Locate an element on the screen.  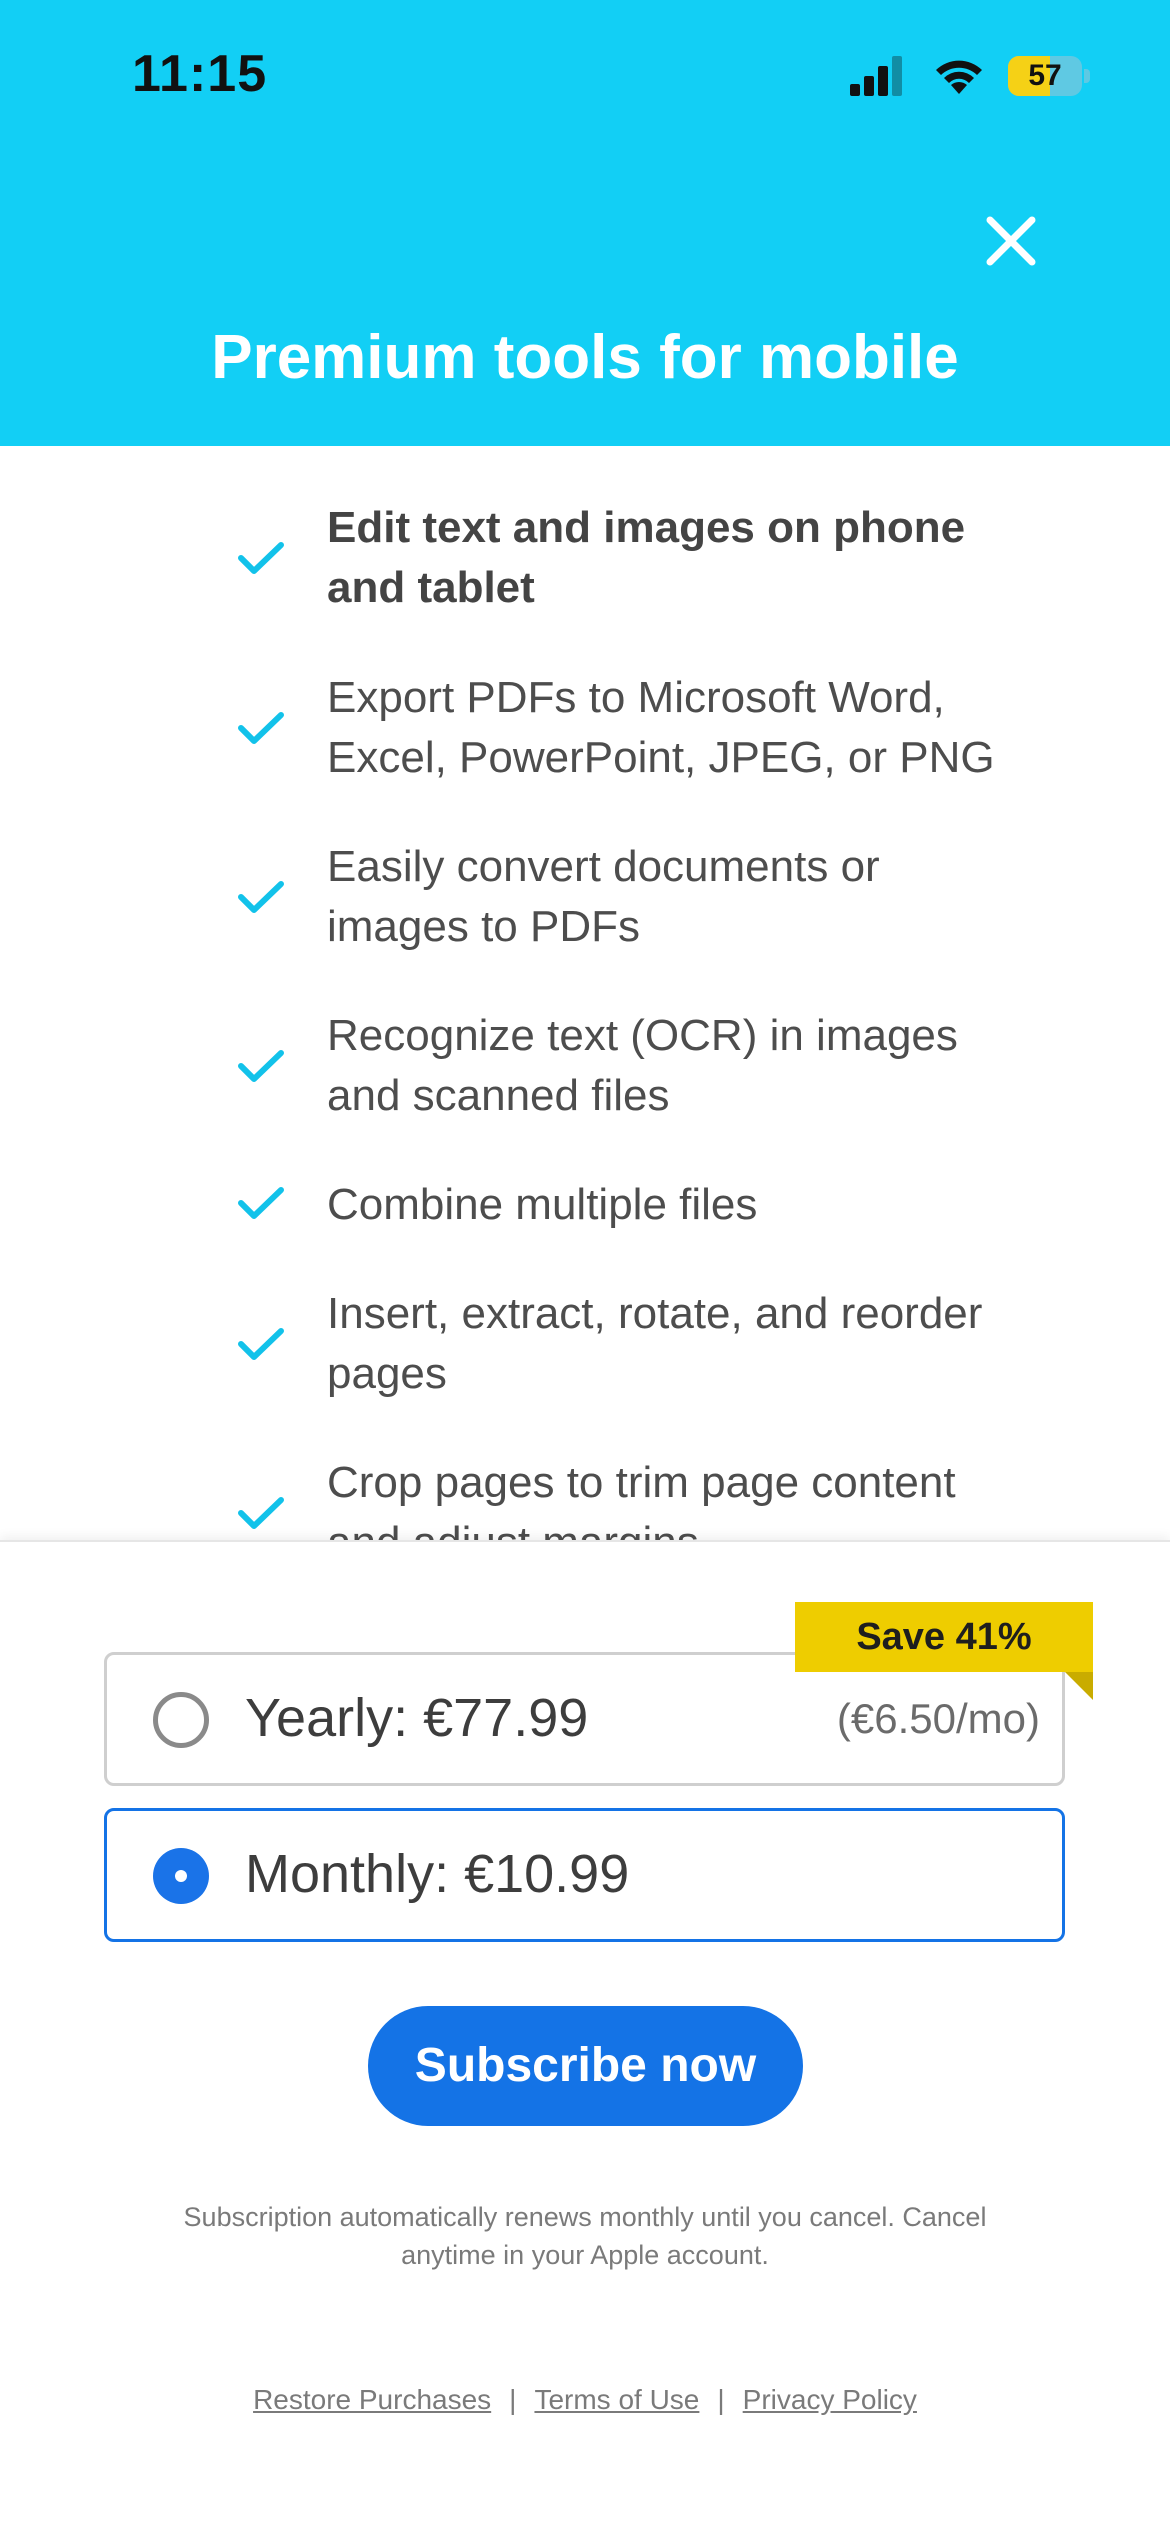
save-badge-fold is located at coordinates (1079, 1686).